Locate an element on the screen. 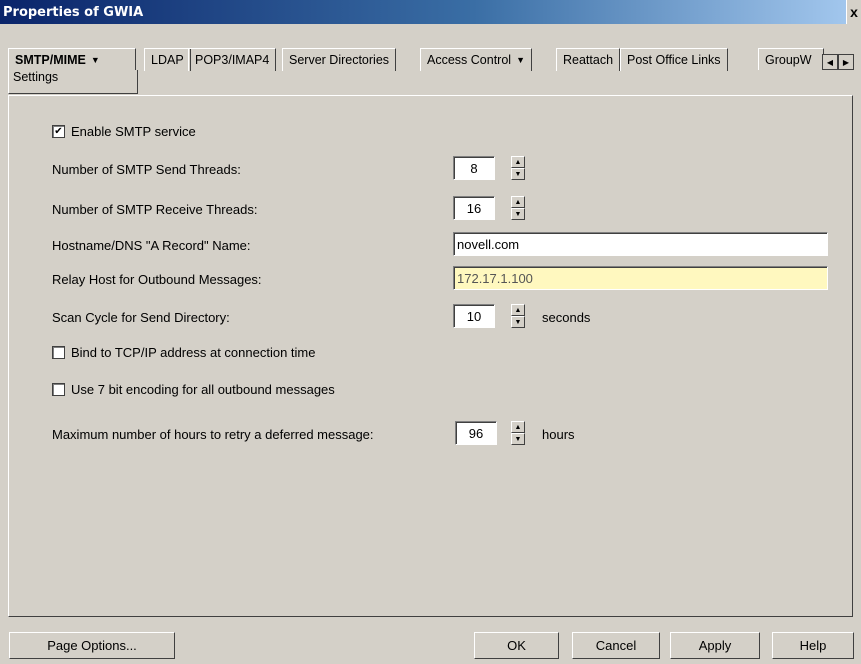 This screenshot has width=861, height=664. send-threads-spinner: ▲ ▼ is located at coordinates (518, 168).